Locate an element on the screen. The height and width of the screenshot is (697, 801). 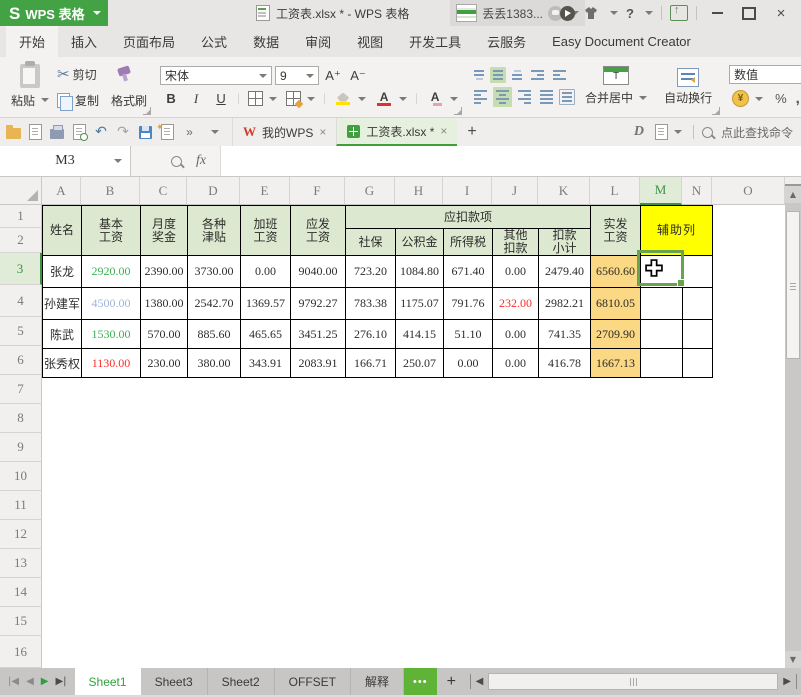
cell-M4 is located at coordinates (661, 303).